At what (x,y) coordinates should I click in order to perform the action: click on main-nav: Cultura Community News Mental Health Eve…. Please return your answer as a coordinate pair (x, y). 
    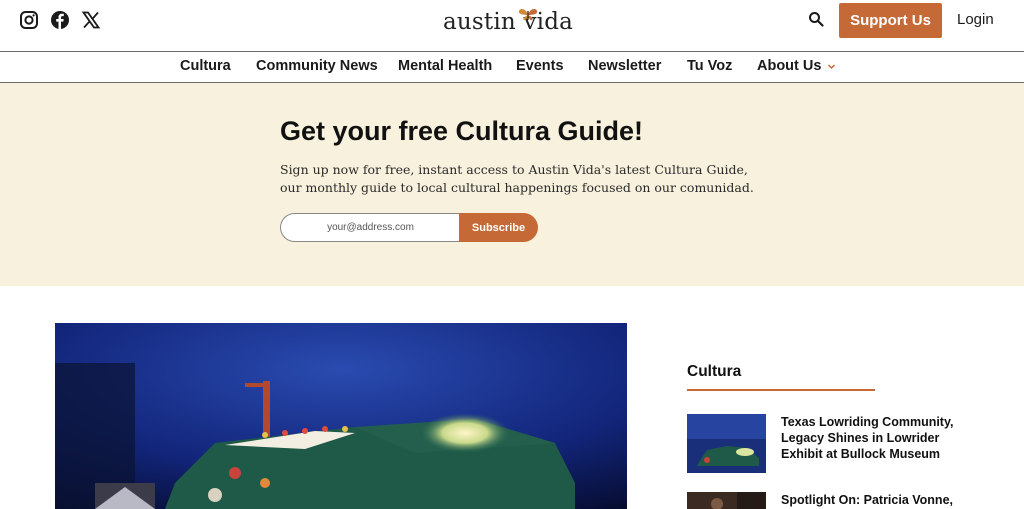
    Looking at the image, I should click on (512, 67).